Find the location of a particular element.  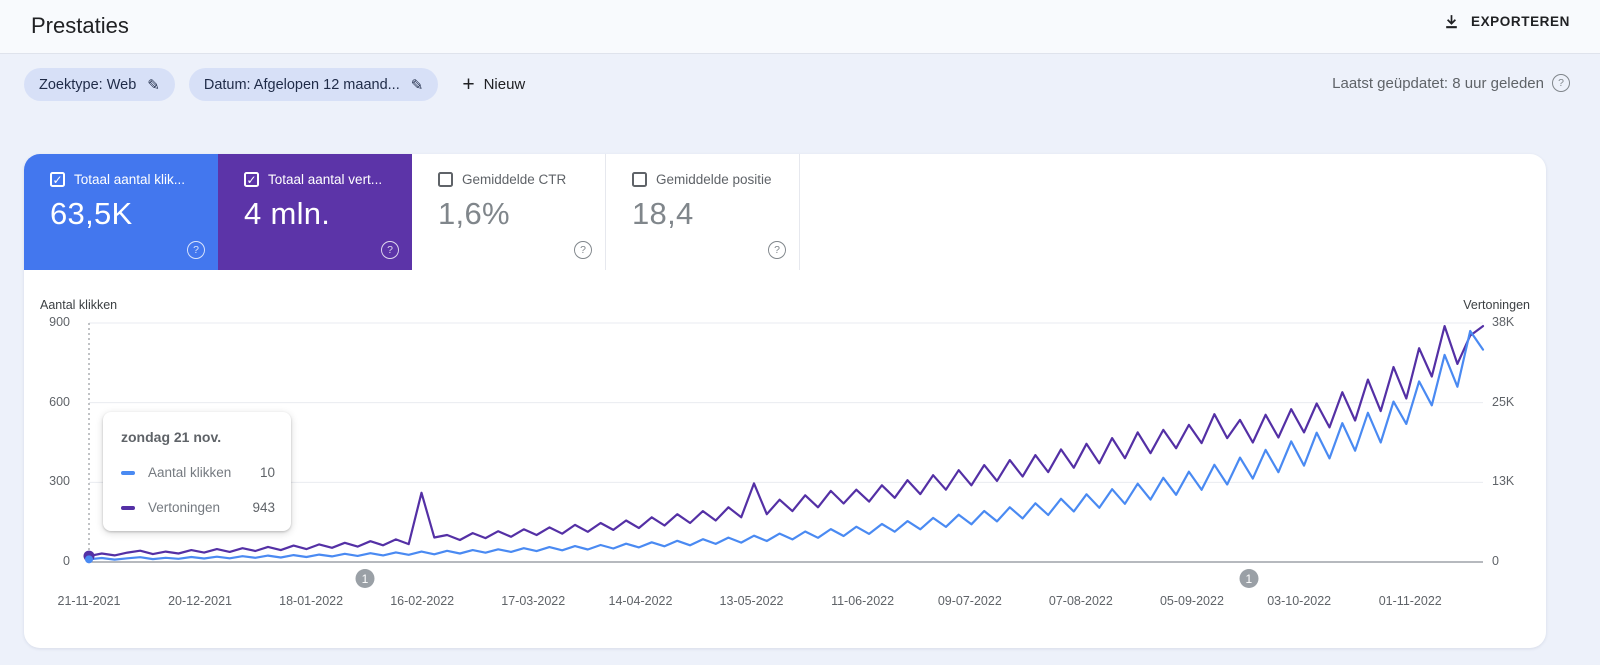

plus-icon: + is located at coordinates (468, 84).